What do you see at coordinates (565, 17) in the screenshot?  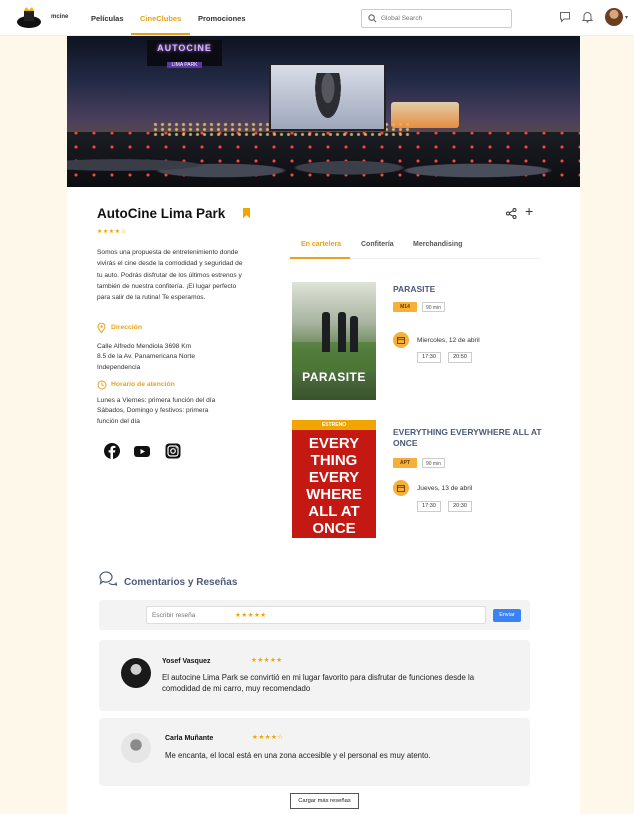 I see `chat-icon` at bounding box center [565, 17].